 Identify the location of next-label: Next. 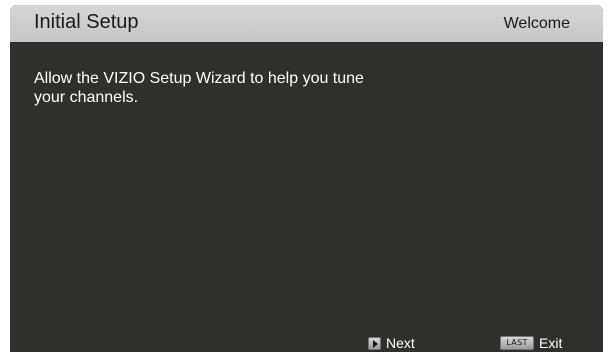
(400, 343).